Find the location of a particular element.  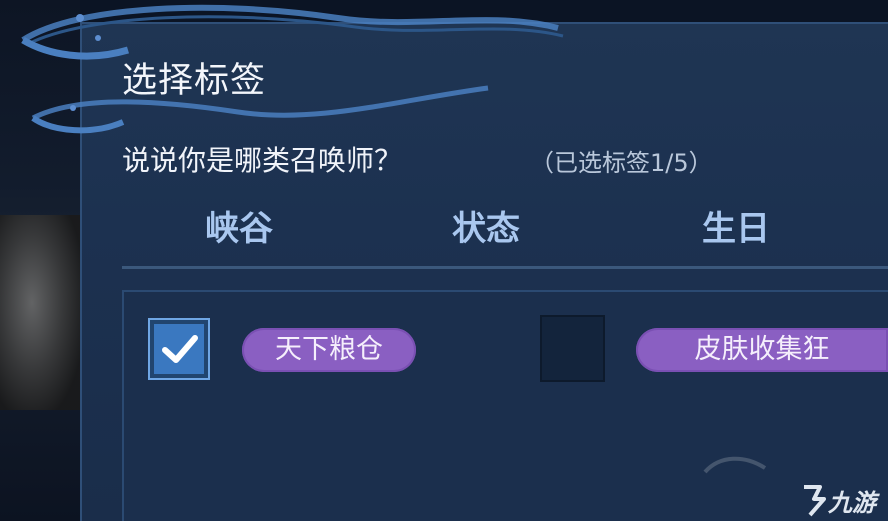

background-portrait is located at coordinates (40, 312).